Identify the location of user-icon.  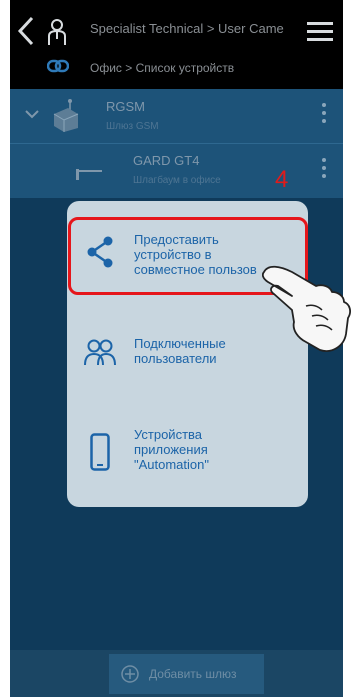
(57, 32).